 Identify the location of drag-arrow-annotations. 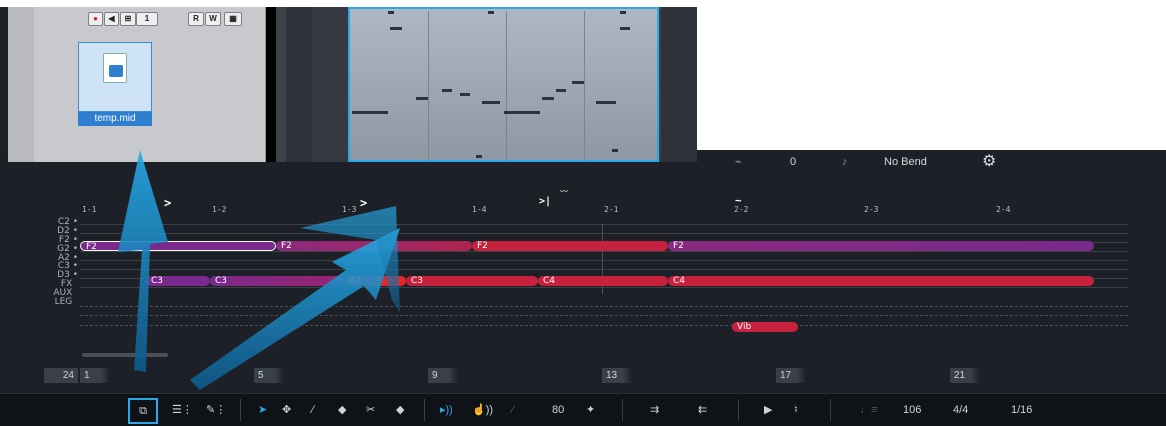
(259, 270).